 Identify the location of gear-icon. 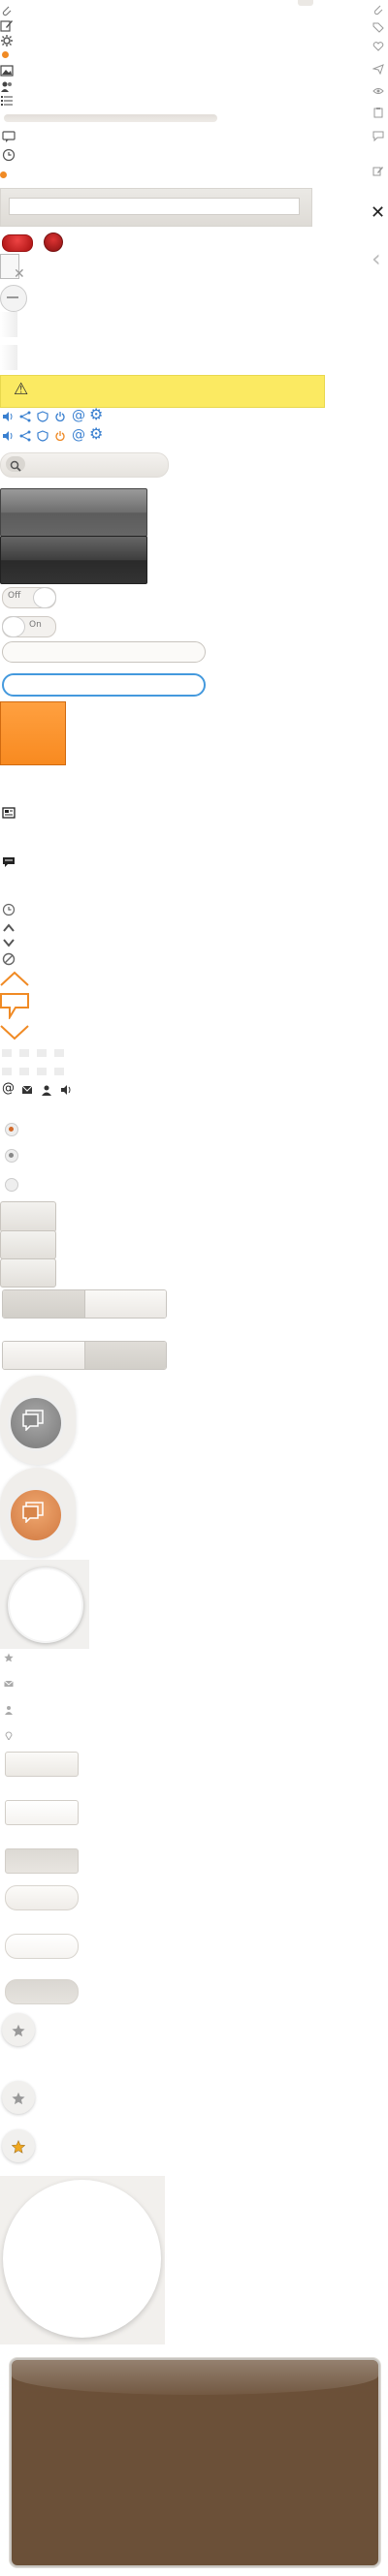
(7, 40).